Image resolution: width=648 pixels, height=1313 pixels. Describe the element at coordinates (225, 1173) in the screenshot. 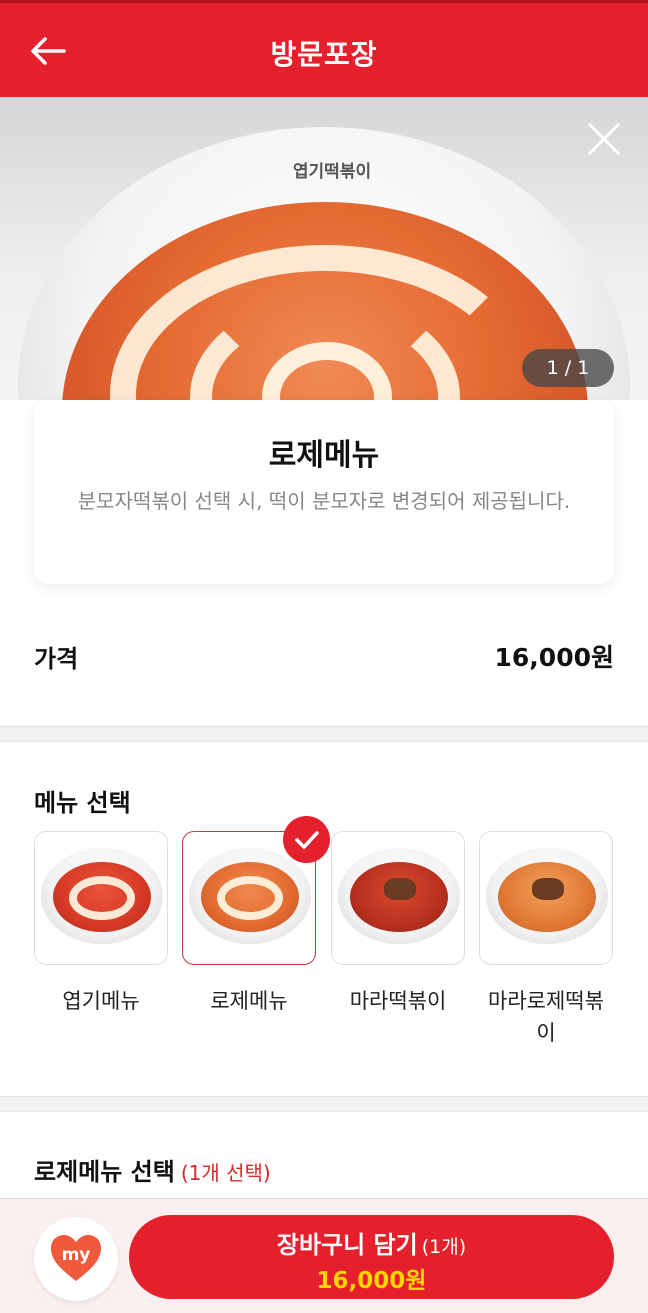

I see `selection-count-hint: (1개 선택)` at that location.